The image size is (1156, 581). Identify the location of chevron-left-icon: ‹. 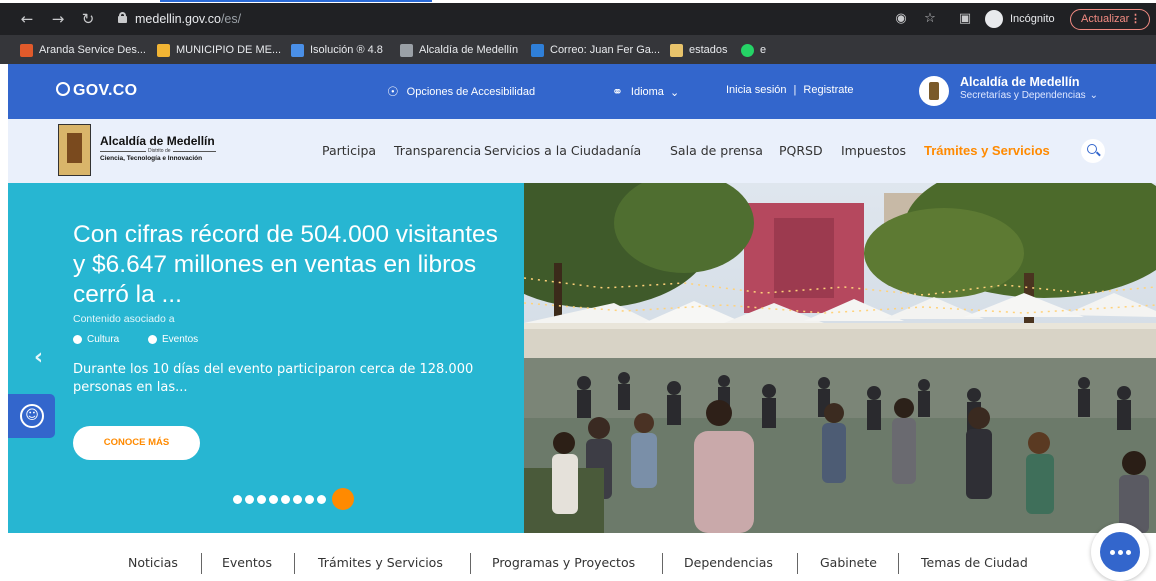
(38, 357).